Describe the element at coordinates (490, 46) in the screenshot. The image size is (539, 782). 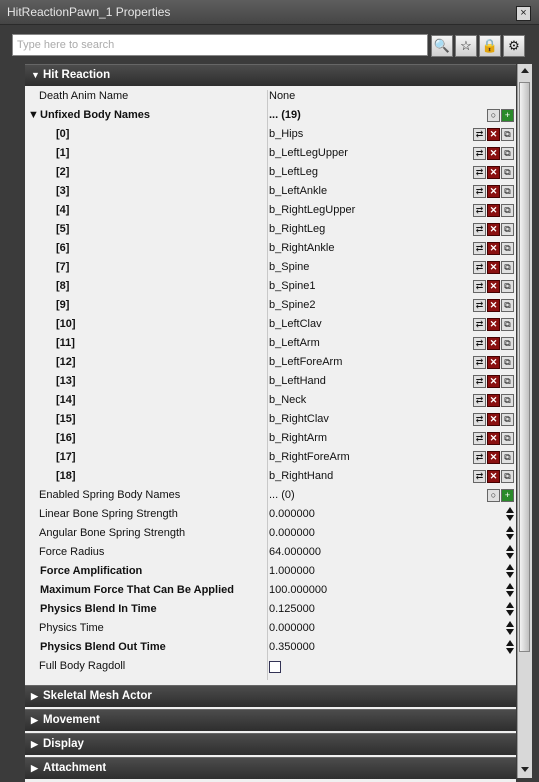
I see `lock-icon: 🔒` at that location.